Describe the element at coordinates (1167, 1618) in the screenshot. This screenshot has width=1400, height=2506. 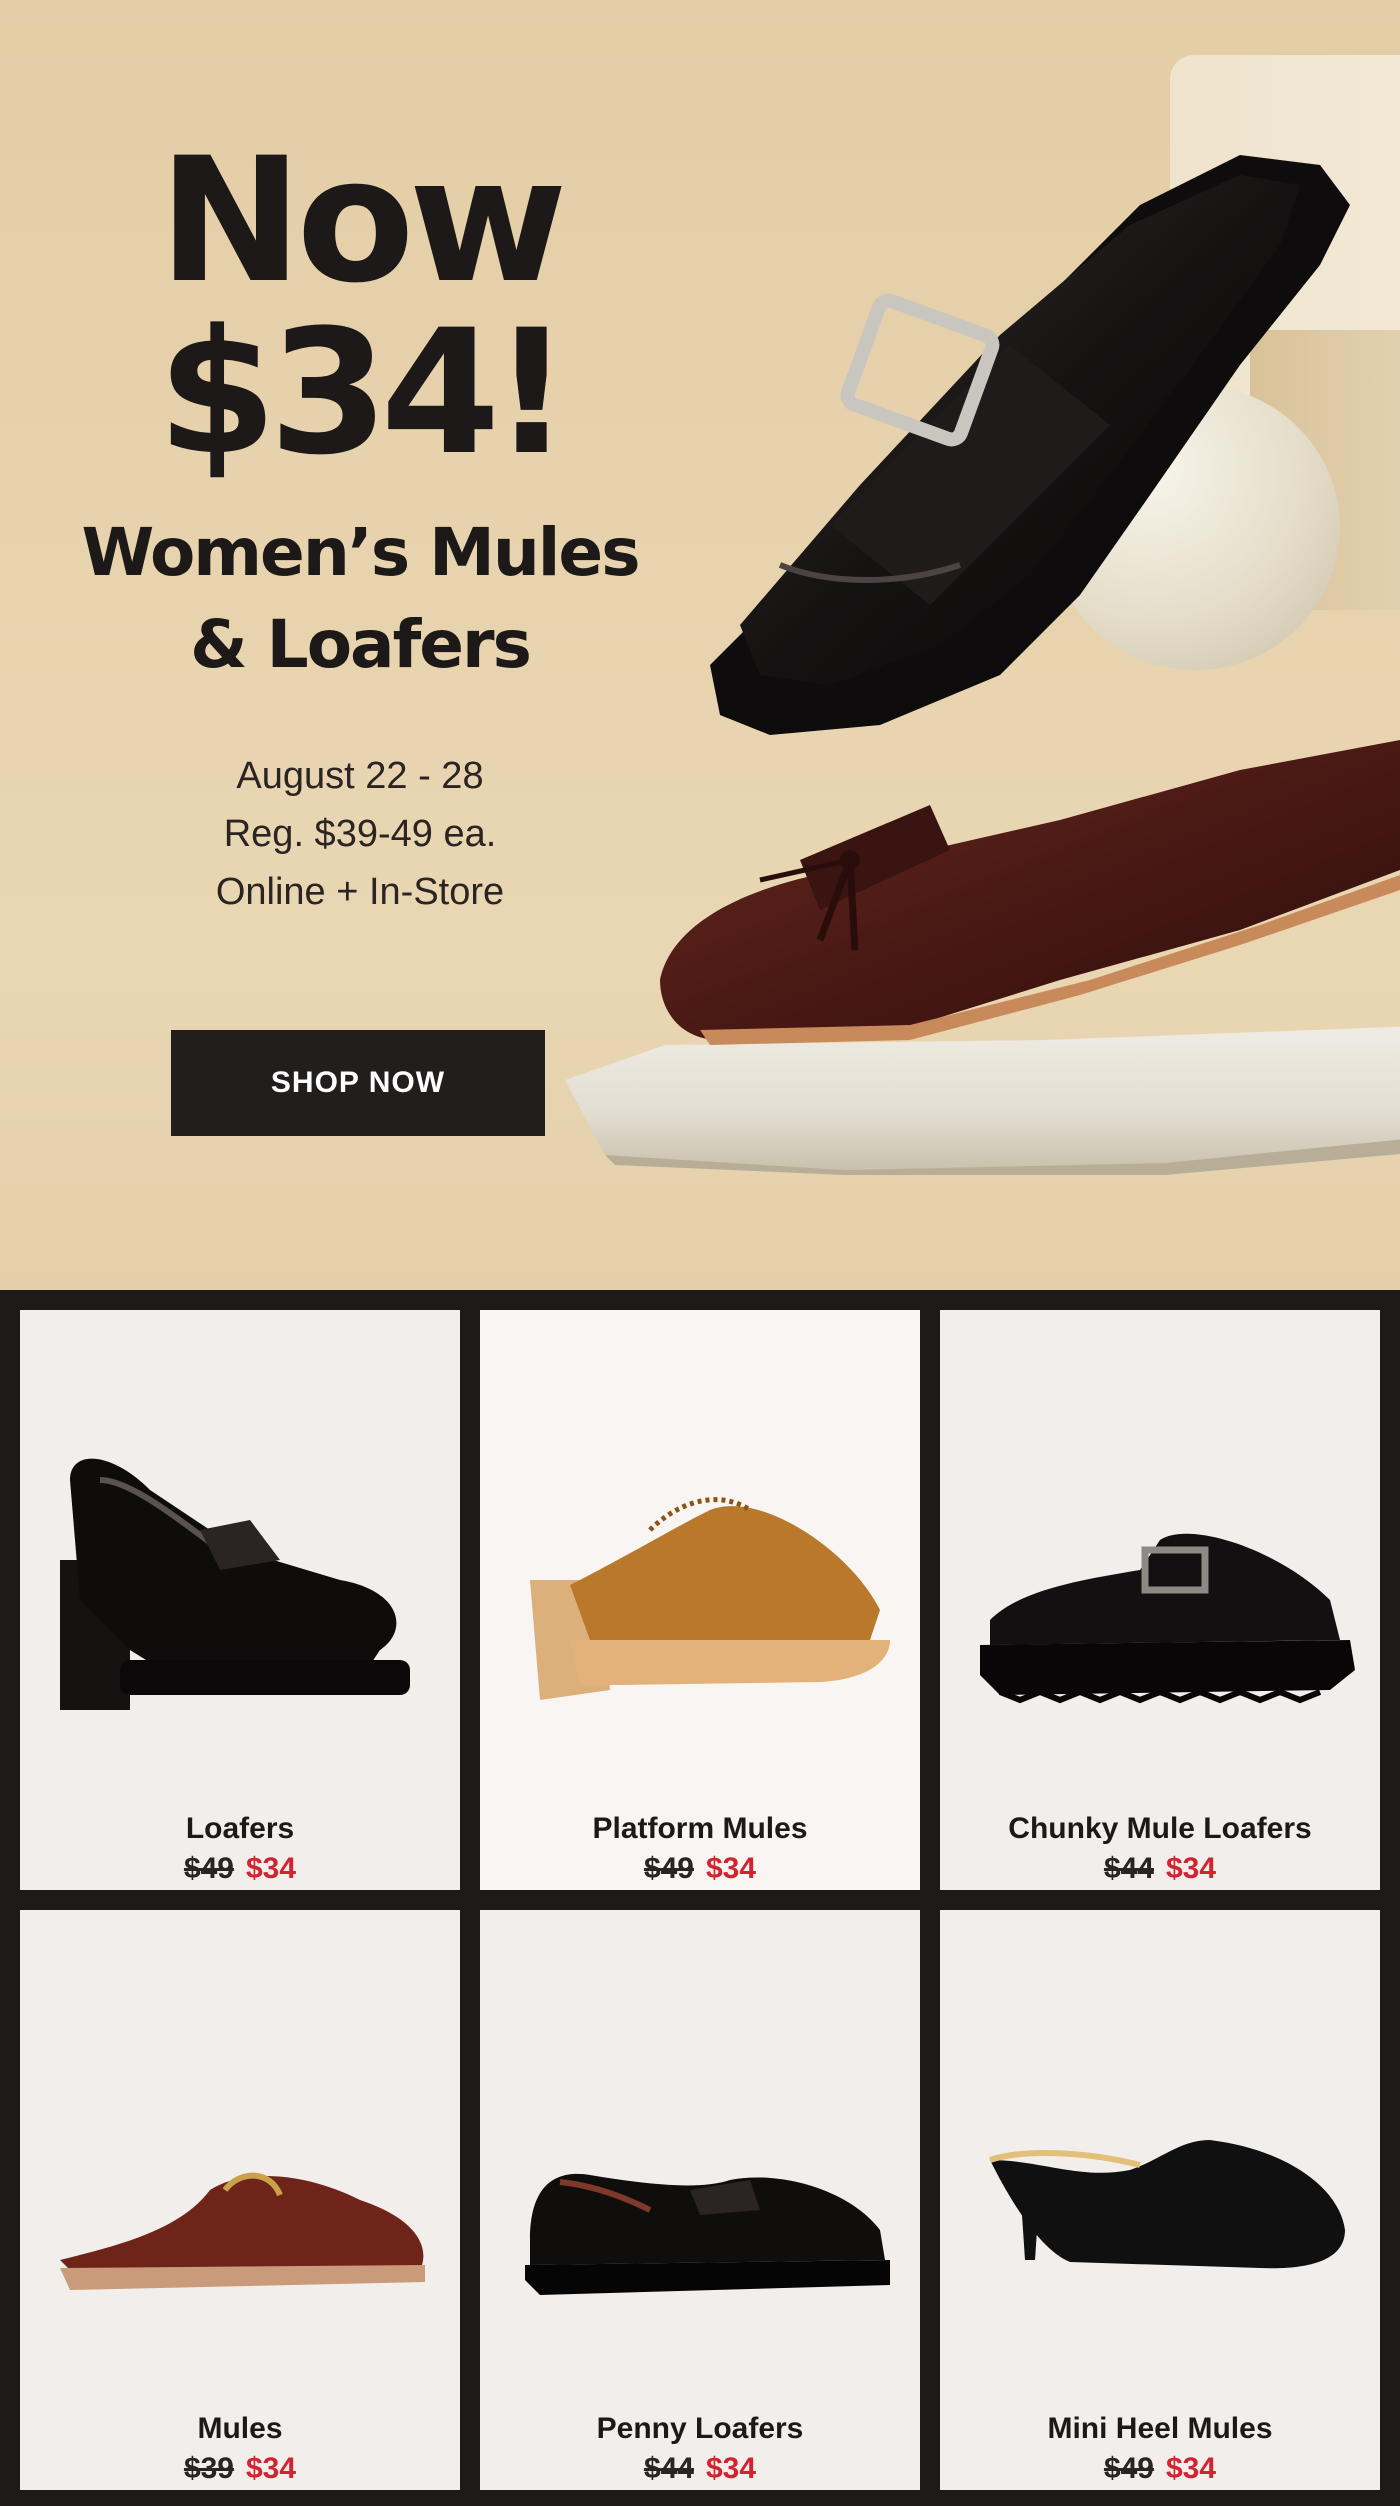
I see `black-chunky-mule-image` at that location.